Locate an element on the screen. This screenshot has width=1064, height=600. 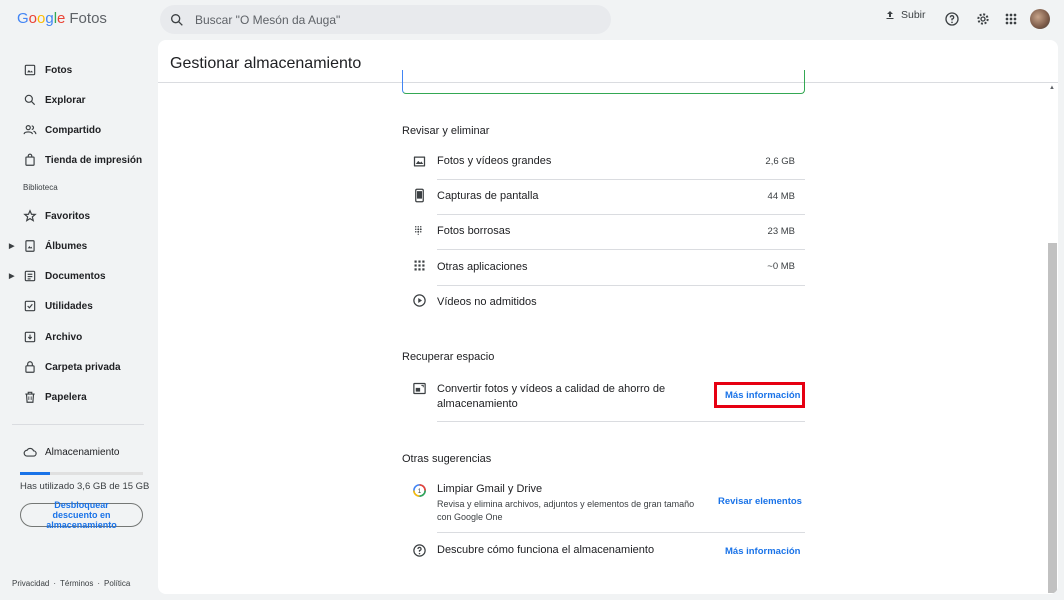
sidebar-divider is located at coordinates (78, 424).